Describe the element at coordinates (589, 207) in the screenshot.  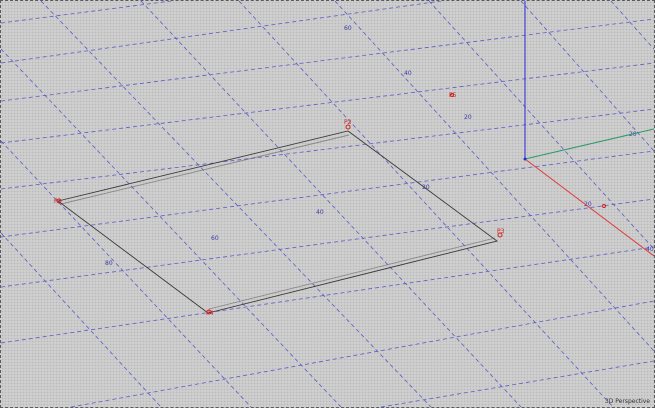
I see `x-axis-line` at that location.